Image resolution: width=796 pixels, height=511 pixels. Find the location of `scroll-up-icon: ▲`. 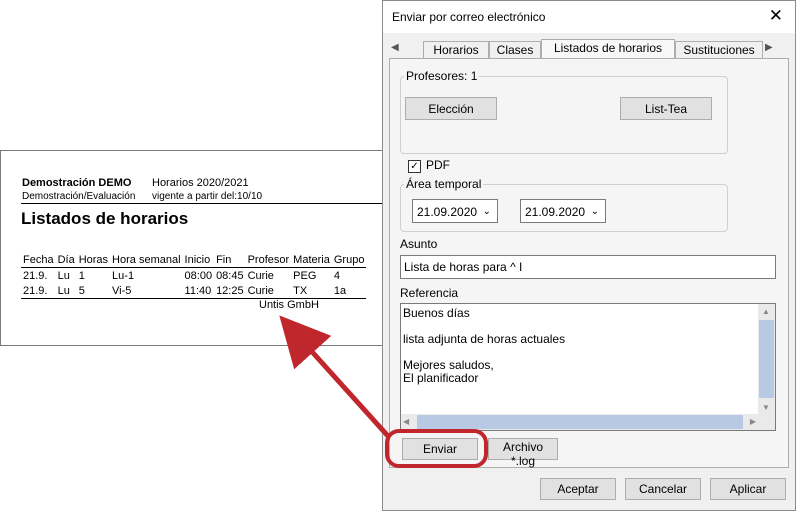

scroll-up-icon: ▲ is located at coordinates (766, 311).